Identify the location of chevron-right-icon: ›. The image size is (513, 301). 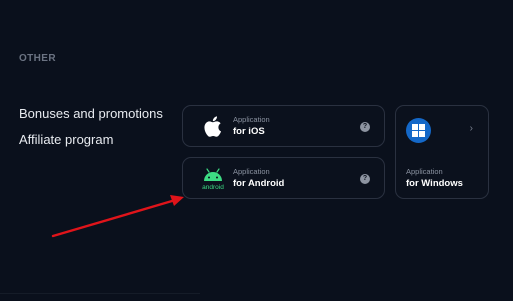
(471, 128).